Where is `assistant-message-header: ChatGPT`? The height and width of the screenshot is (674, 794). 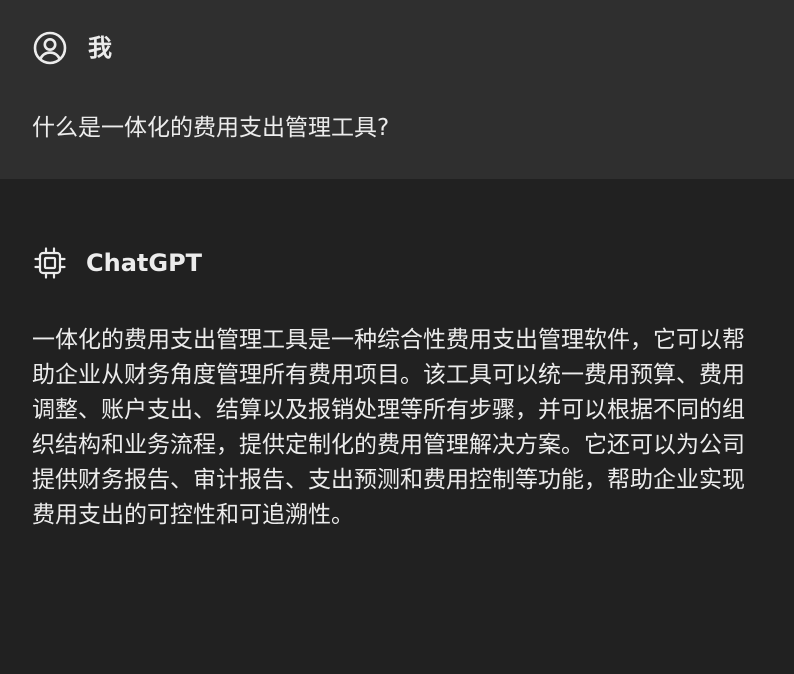
assistant-message-header: ChatGPT is located at coordinates (117, 263).